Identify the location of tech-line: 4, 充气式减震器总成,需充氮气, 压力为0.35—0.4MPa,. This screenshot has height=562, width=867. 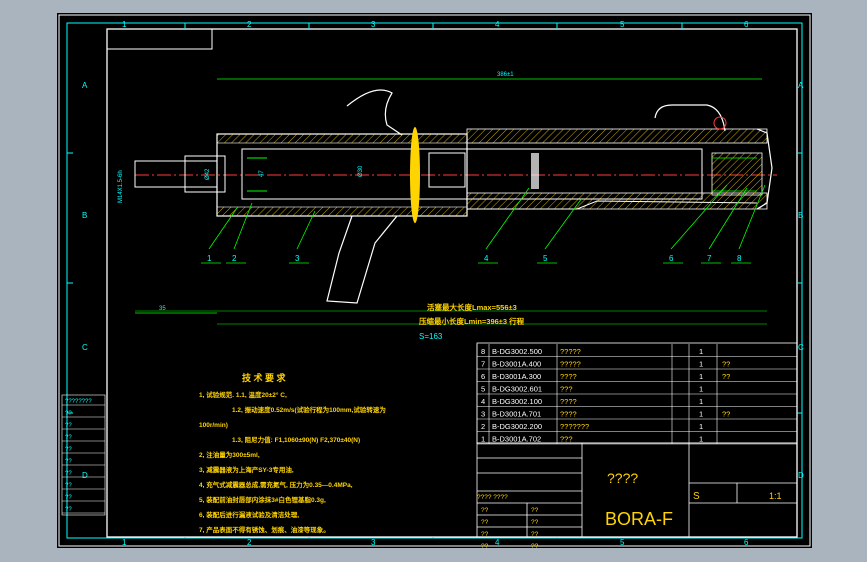
(276, 484).